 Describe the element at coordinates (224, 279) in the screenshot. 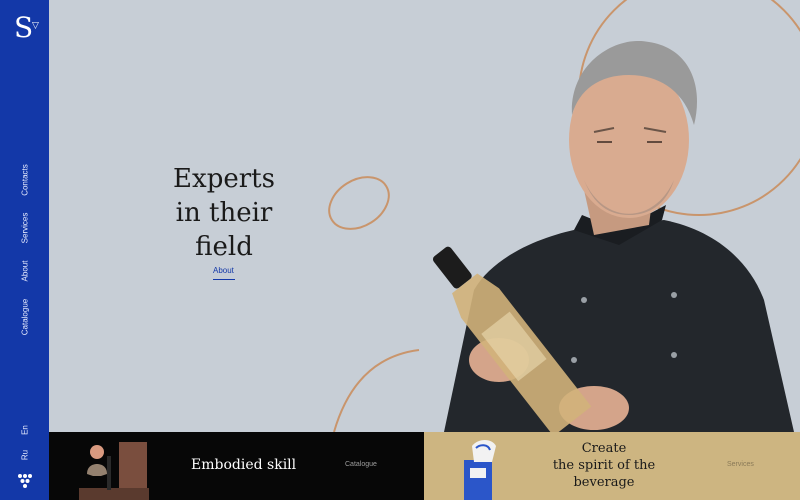

I see `about-link-underline` at that location.